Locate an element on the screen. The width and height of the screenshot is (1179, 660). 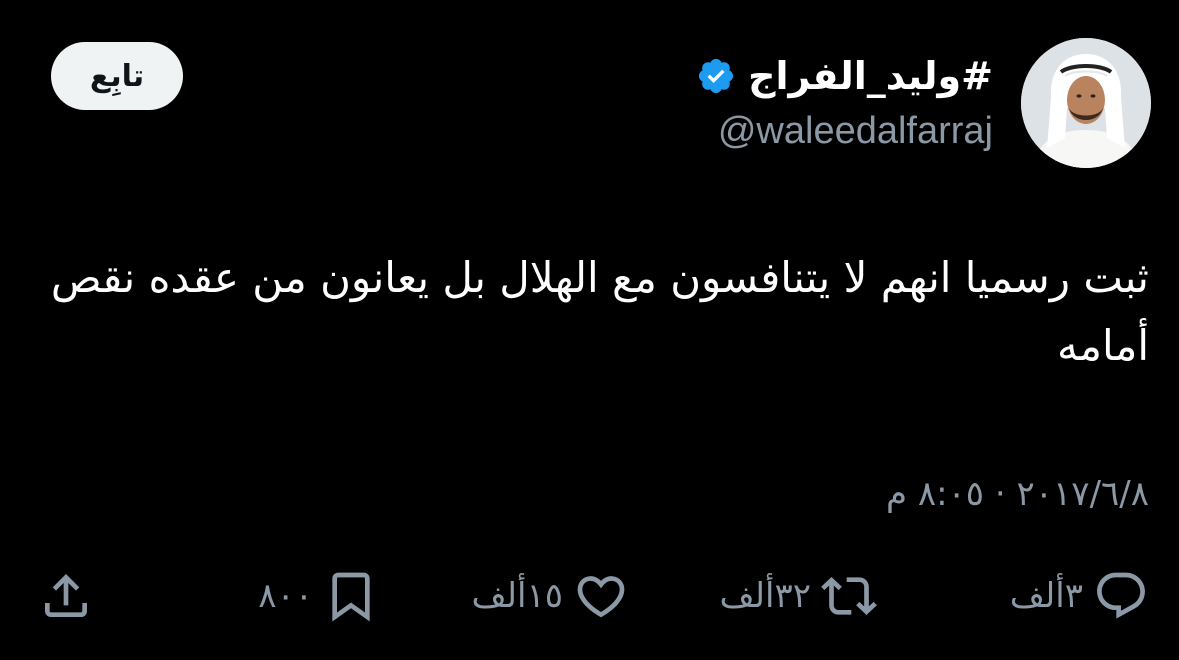
like-count: ١٥ألف is located at coordinates (517, 596).